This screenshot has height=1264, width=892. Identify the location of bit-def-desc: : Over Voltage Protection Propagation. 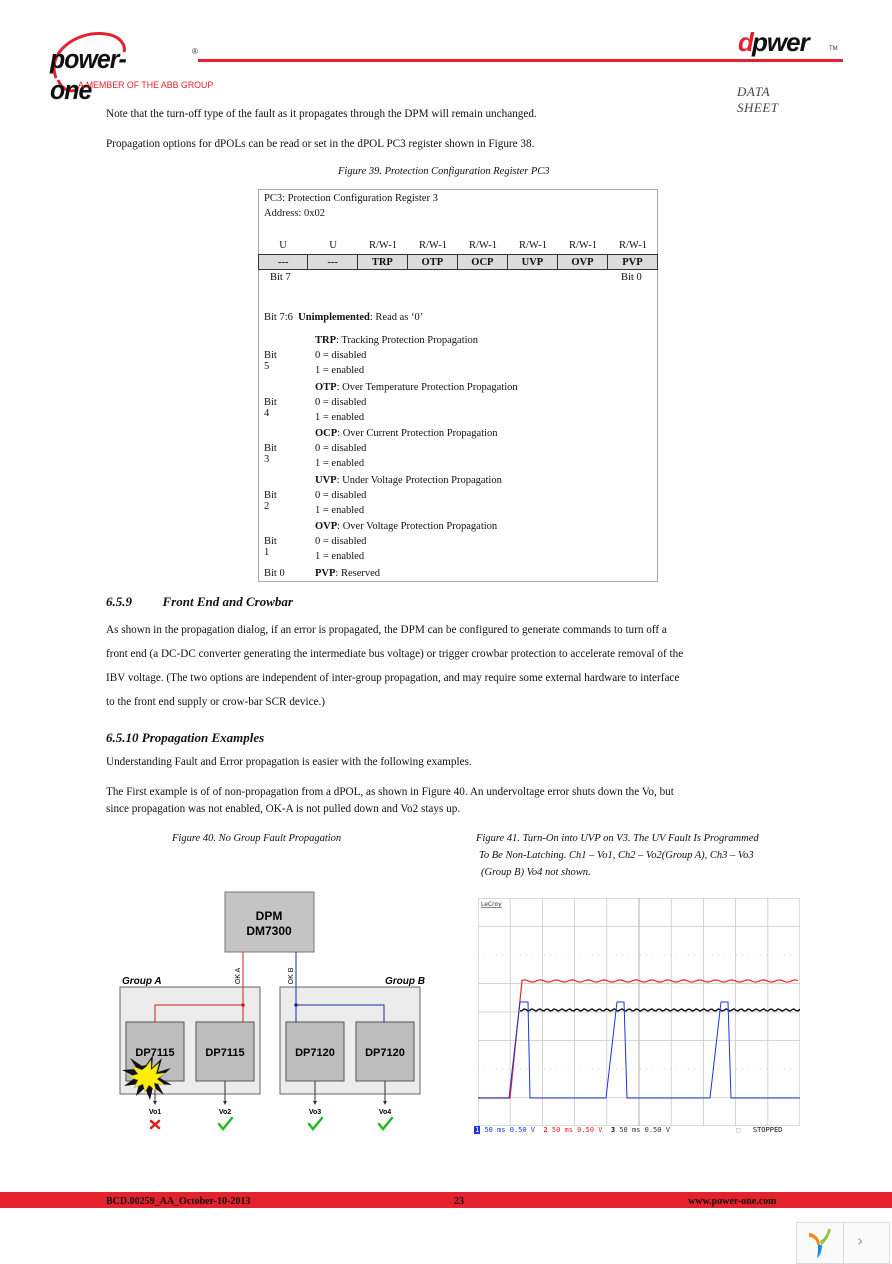
(417, 526).